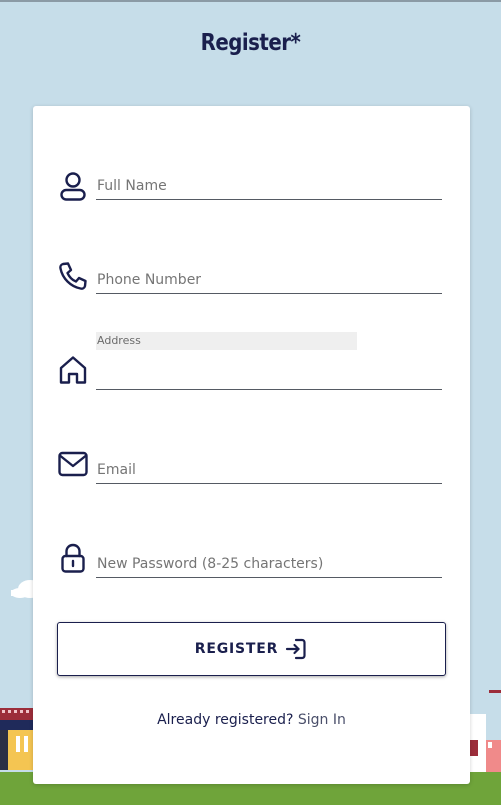 The height and width of the screenshot is (805, 501). I want to click on home-icon, so click(73, 370).